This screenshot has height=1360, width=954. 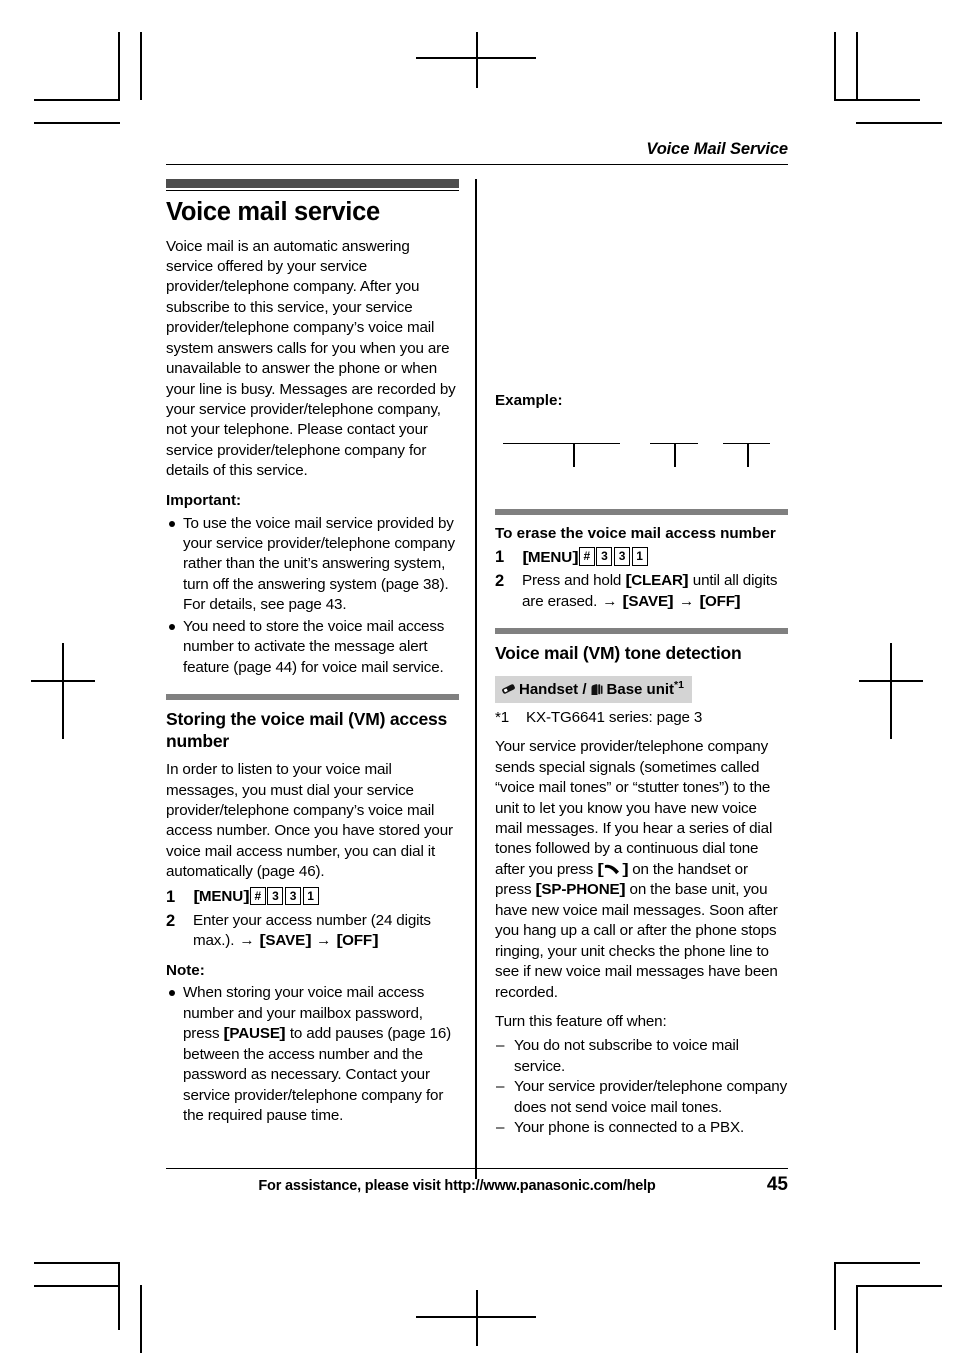 What do you see at coordinates (508, 688) in the screenshot?
I see `handset-icon` at bounding box center [508, 688].